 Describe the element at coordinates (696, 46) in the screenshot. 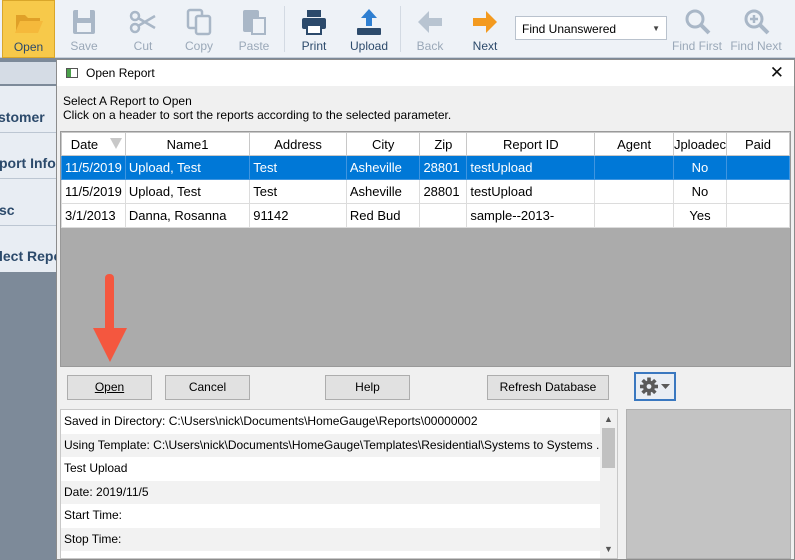

I see `find-first-toolbar-label: Find First` at that location.